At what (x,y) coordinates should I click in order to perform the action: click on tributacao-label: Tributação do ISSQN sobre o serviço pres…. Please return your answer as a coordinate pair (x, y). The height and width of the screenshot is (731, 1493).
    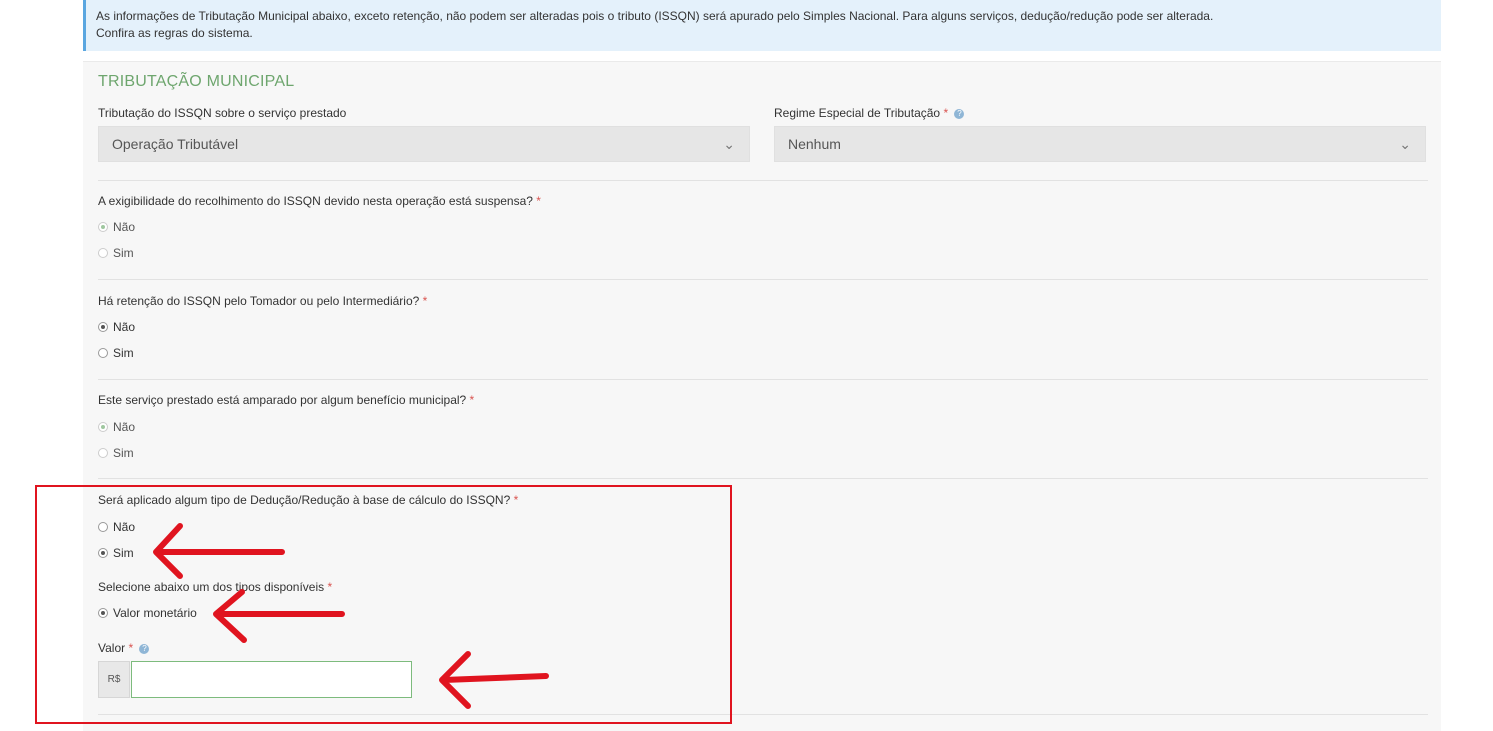
    Looking at the image, I should click on (222, 113).